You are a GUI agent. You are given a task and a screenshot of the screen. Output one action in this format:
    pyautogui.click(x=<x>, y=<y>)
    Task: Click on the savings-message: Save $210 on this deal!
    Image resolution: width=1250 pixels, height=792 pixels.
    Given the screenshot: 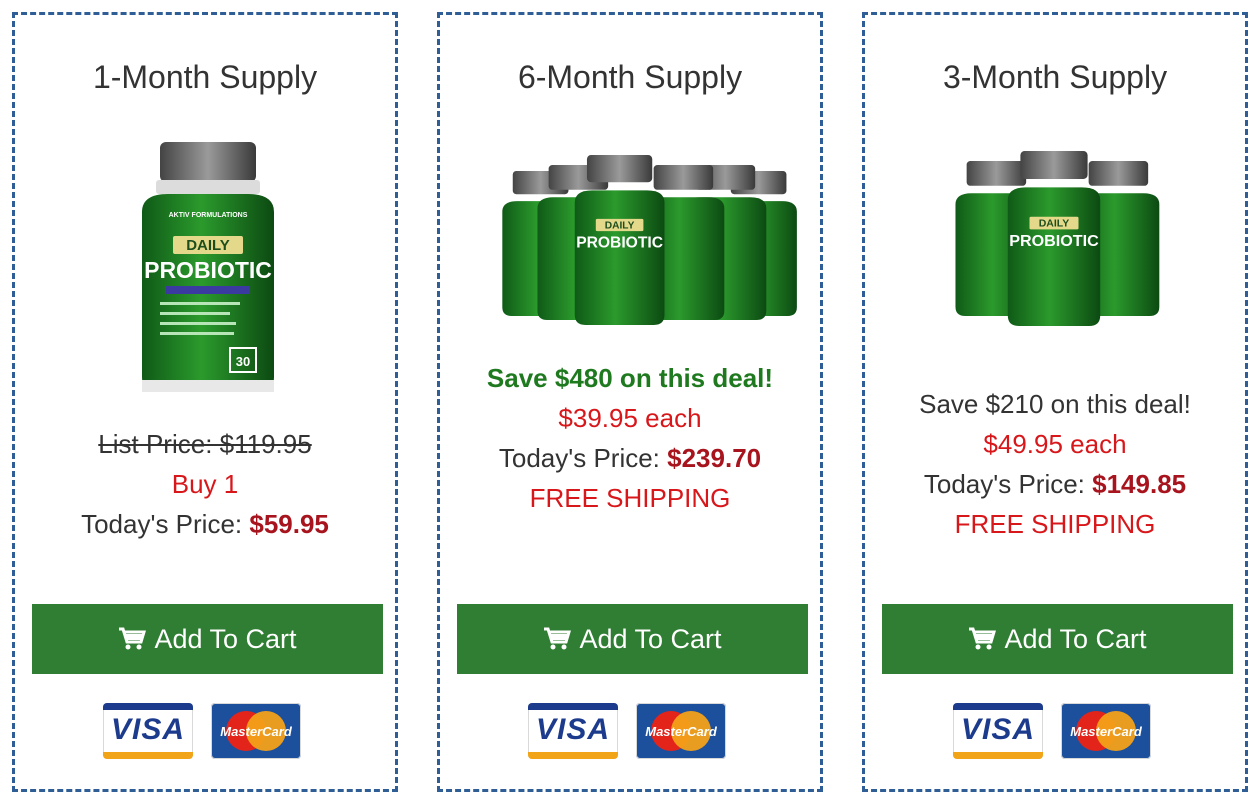 What is the action you would take?
    pyautogui.click(x=1055, y=404)
    